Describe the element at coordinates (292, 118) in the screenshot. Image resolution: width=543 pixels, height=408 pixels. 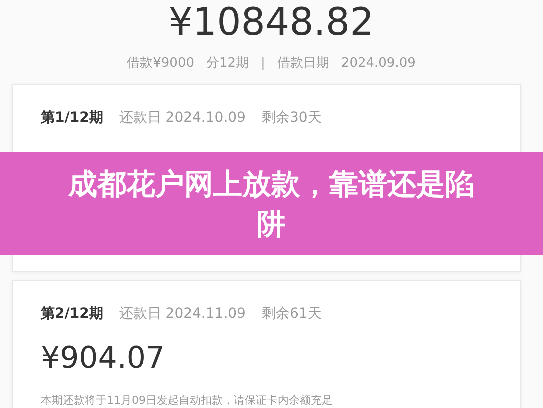
I see `days-remaining: 剩余30天` at that location.